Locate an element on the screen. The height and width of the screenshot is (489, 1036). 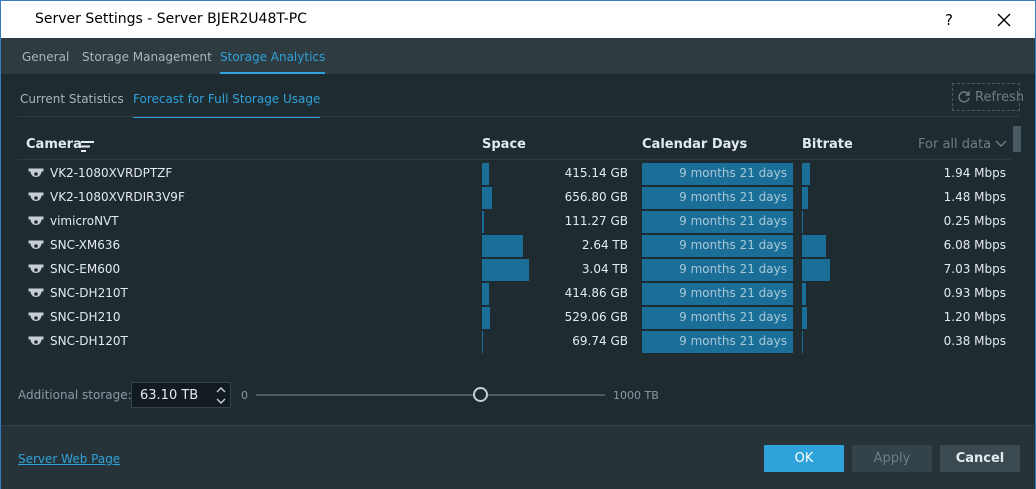
camera-name: SNC-XM636 is located at coordinates (85, 245).